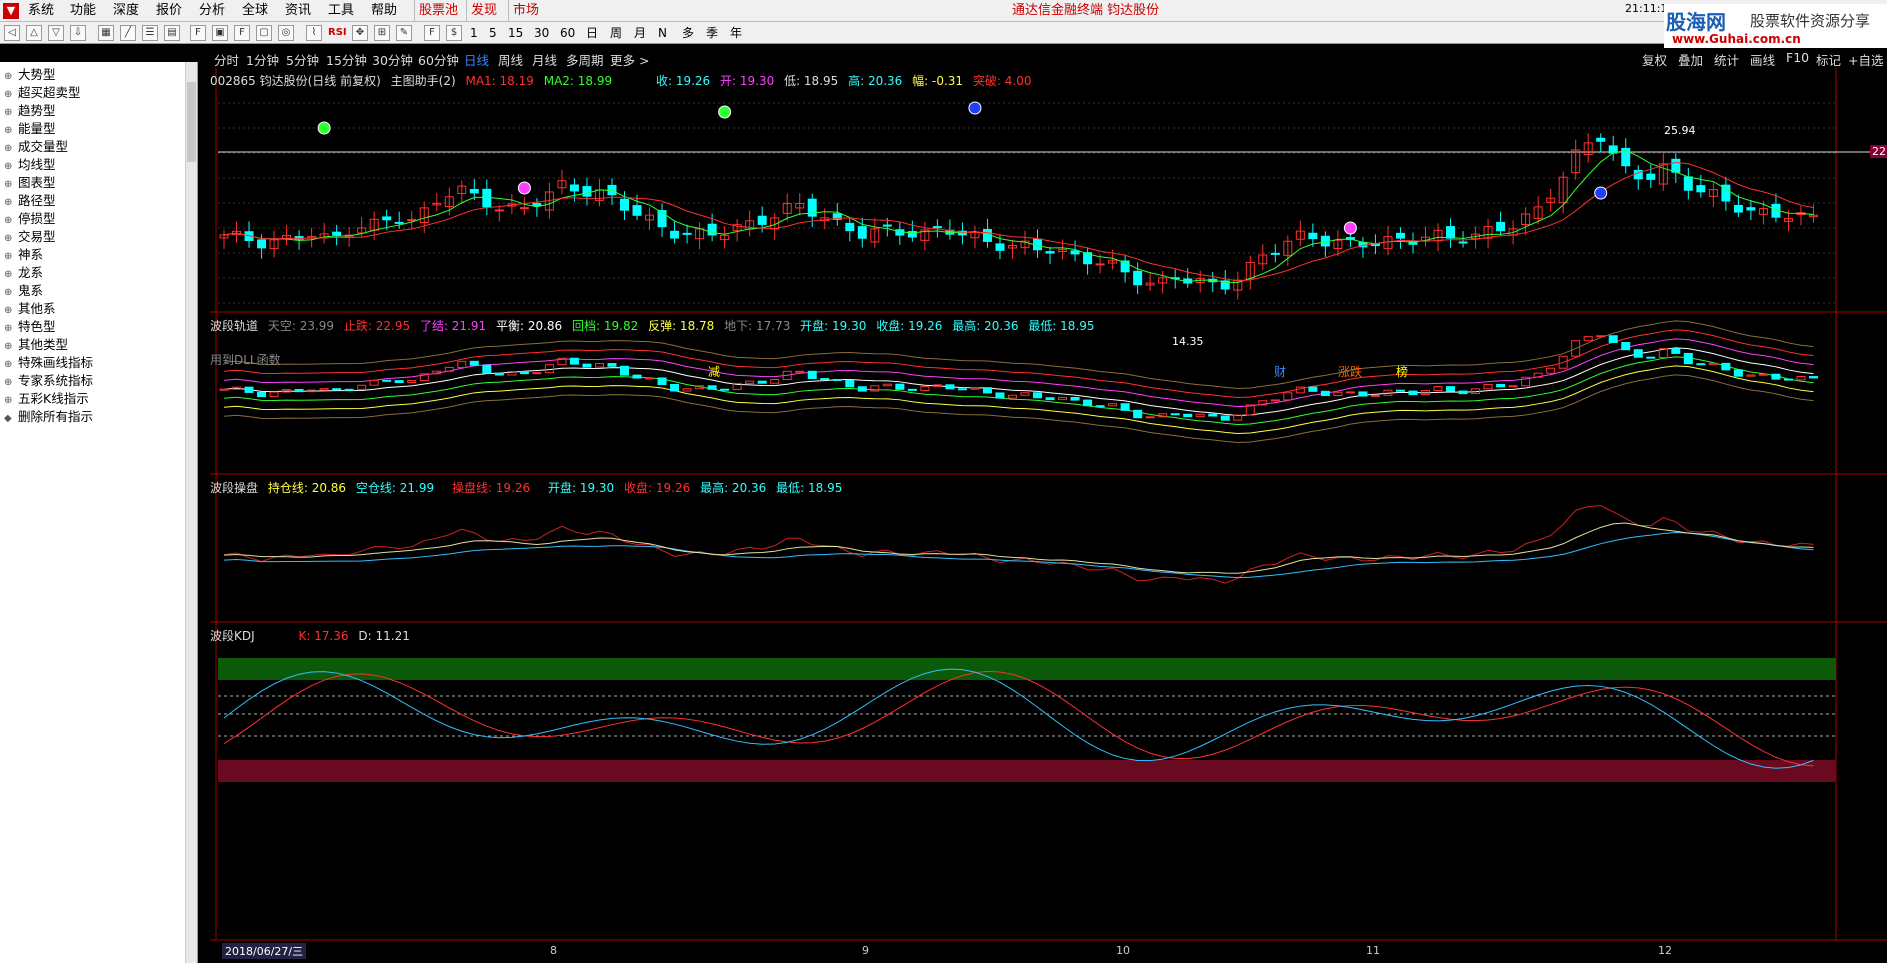 This screenshot has height=963, width=1887. I want to click on period-n: N, so click(662, 33).